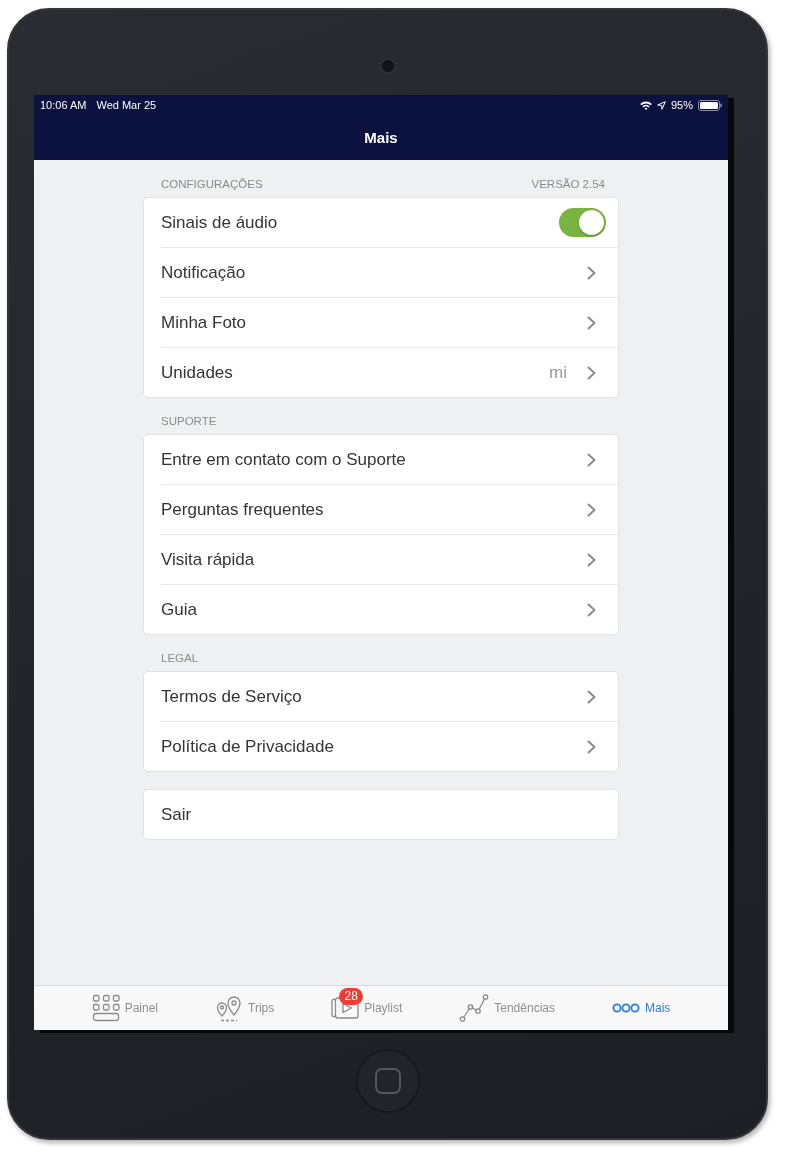  What do you see at coordinates (351, 996) in the screenshot?
I see `count-badge: 28` at bounding box center [351, 996].